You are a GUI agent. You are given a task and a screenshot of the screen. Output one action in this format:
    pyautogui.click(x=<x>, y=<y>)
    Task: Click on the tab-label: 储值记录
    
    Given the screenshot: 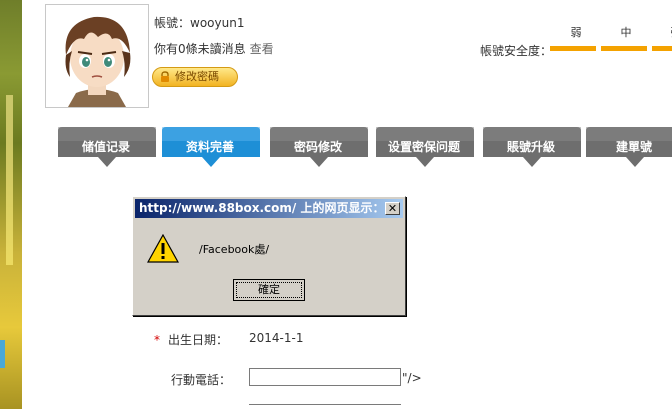 What is the action you would take?
    pyautogui.click(x=105, y=147)
    